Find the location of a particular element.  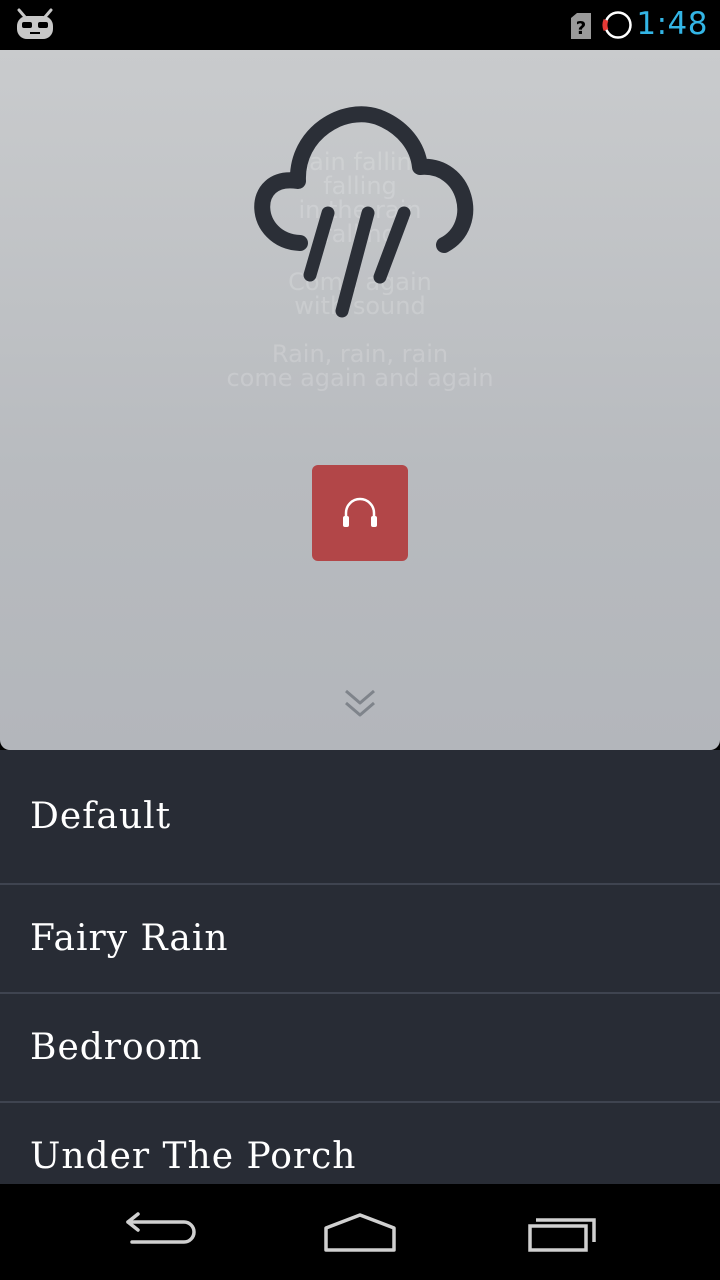

navigation-bar is located at coordinates (360, 1232).